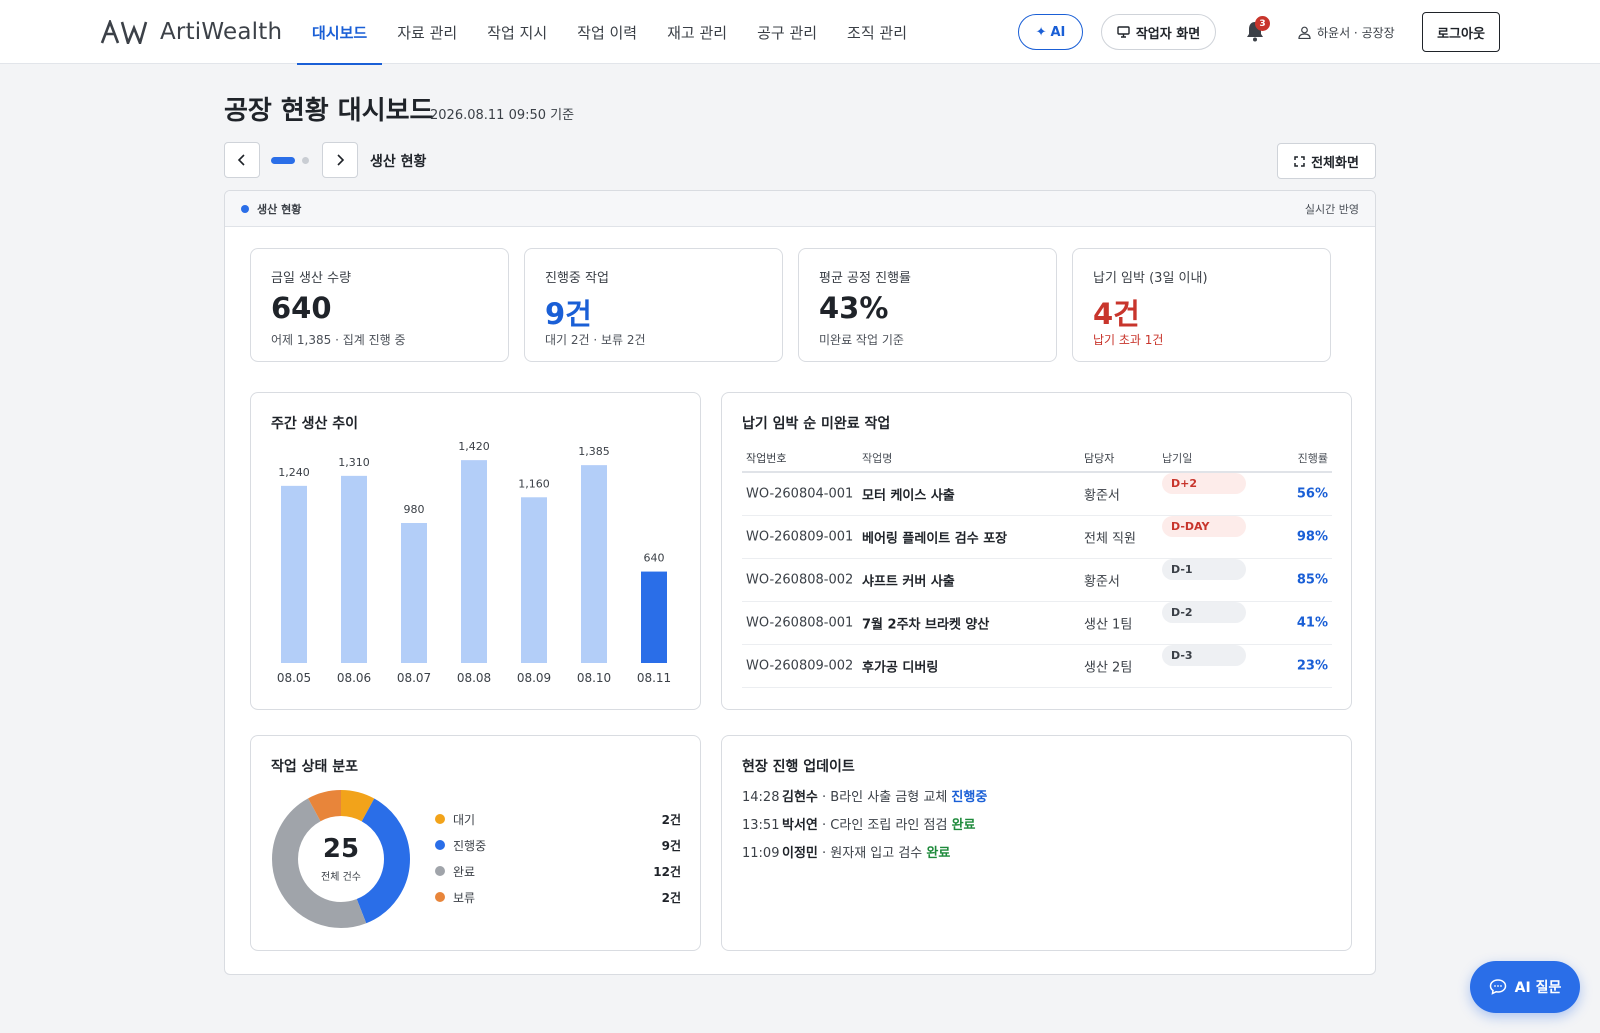 This screenshot has width=1600, height=1033. Describe the element at coordinates (594, 678) in the screenshot. I see `x-tick-label: 08.10` at that location.